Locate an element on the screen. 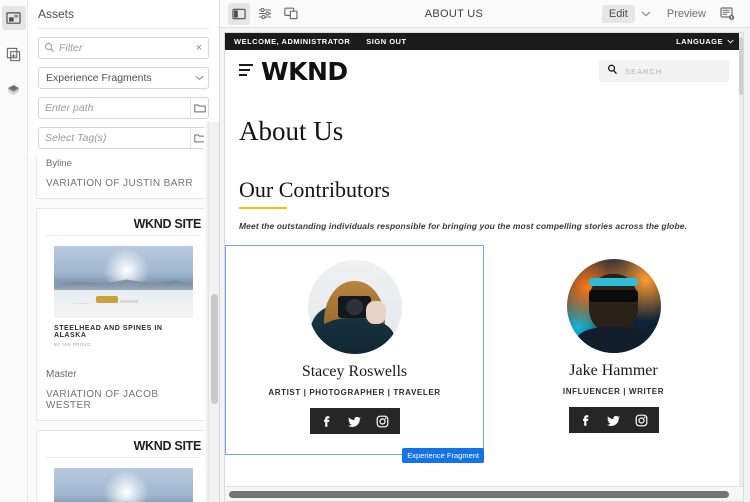  language-label: LANGUAGE is located at coordinates (699, 41).